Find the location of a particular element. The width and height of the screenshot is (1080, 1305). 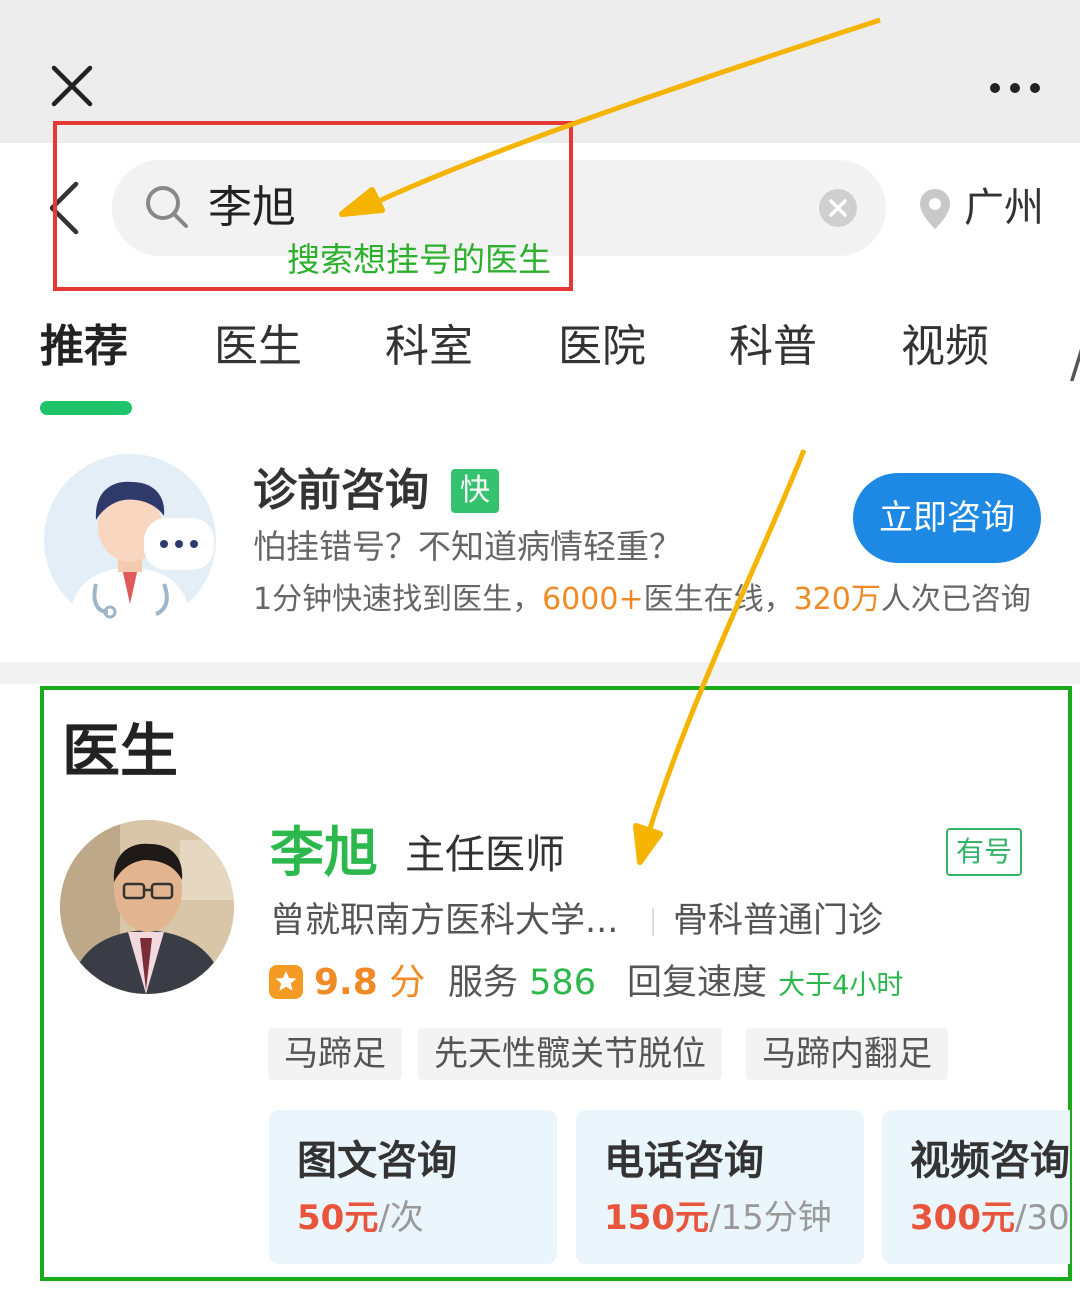

price-unit: /次 is located at coordinates (401, 1218).